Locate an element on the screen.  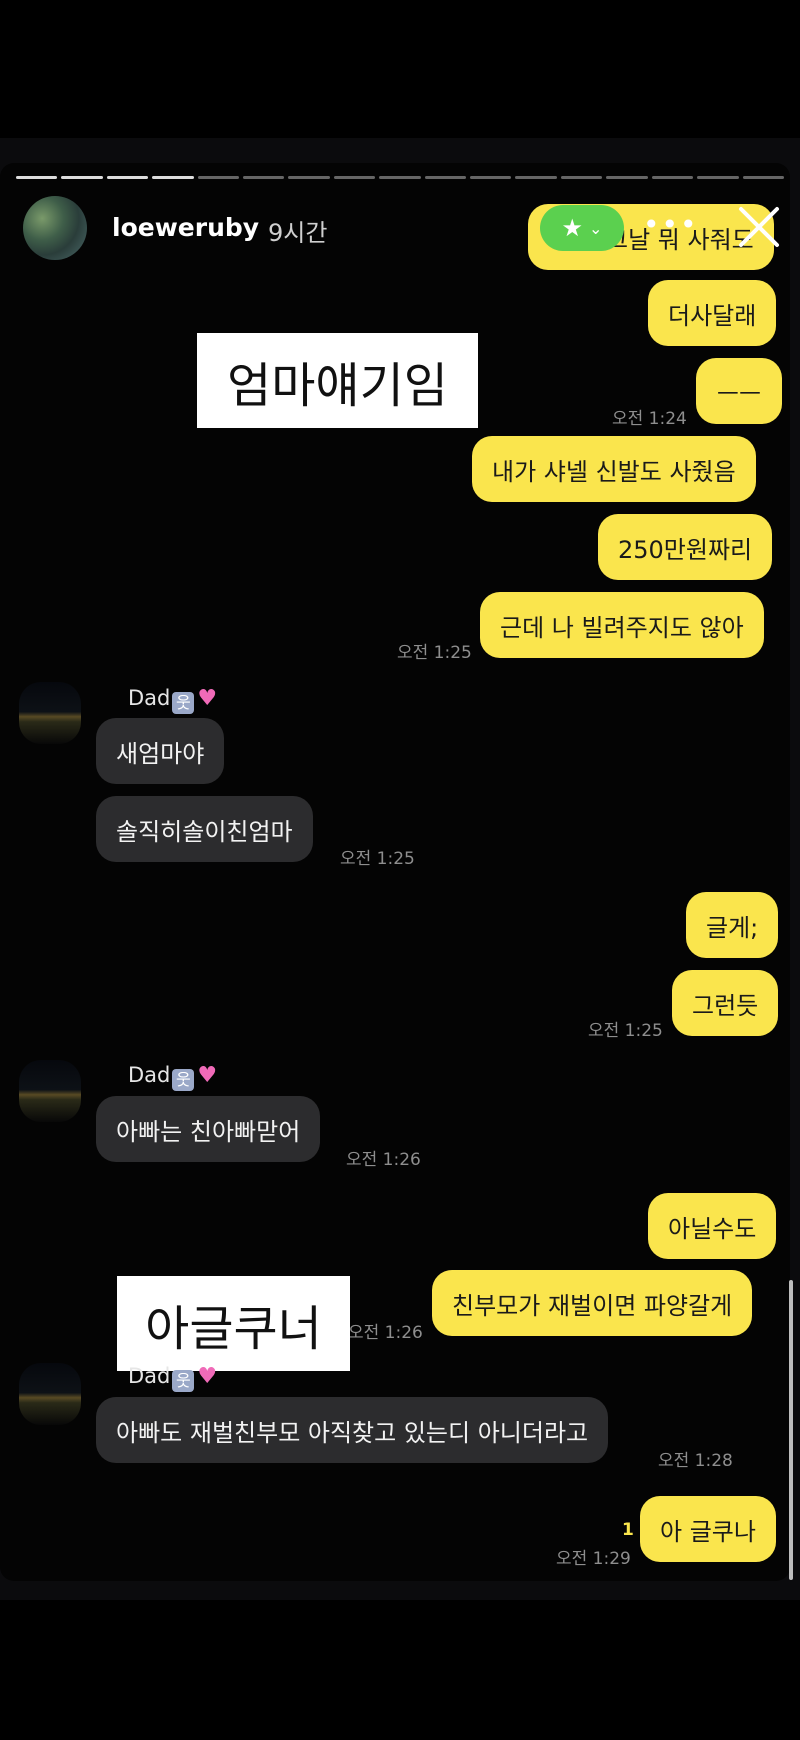
outgoing-message: ㅡㅡ is located at coordinates (739, 391).